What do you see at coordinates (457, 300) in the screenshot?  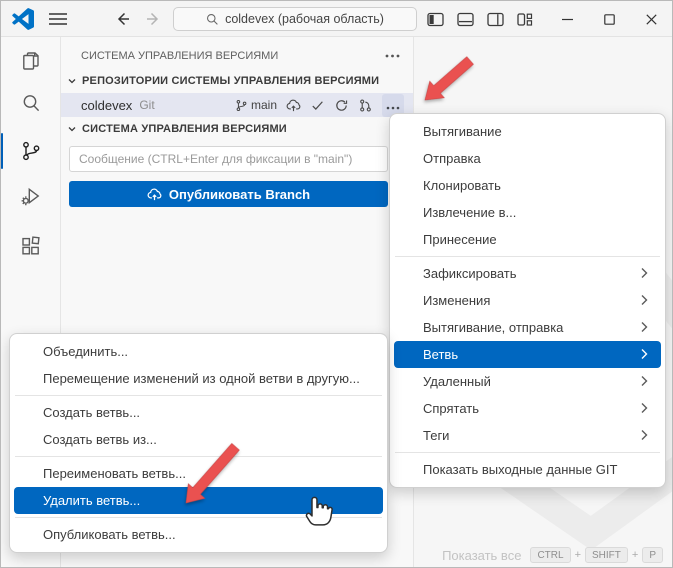 I see `menu-item-label: Изменения` at bounding box center [457, 300].